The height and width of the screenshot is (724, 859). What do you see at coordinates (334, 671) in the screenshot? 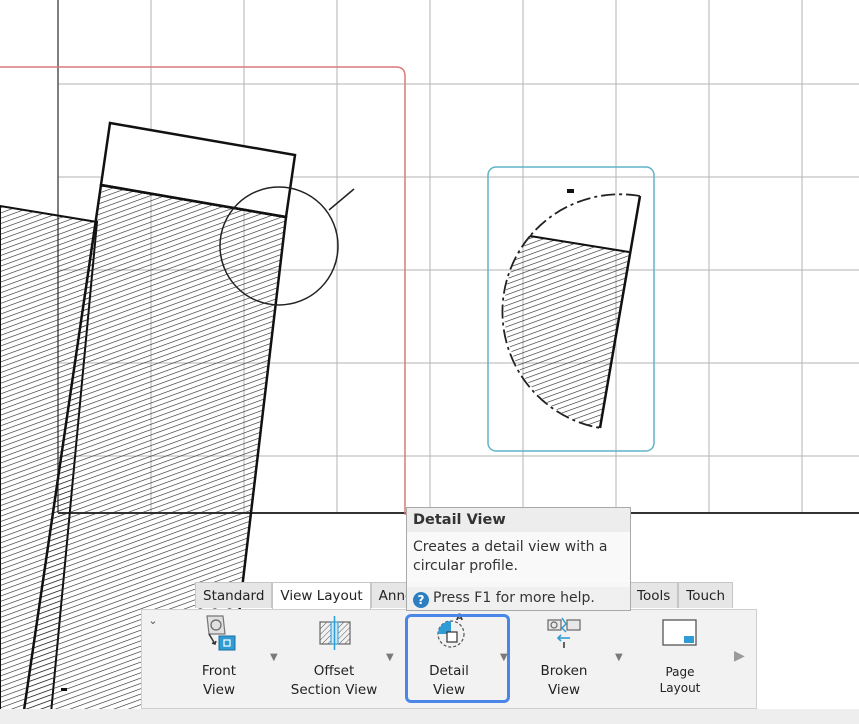
I see `offset-section-label-1: Offset` at bounding box center [334, 671].